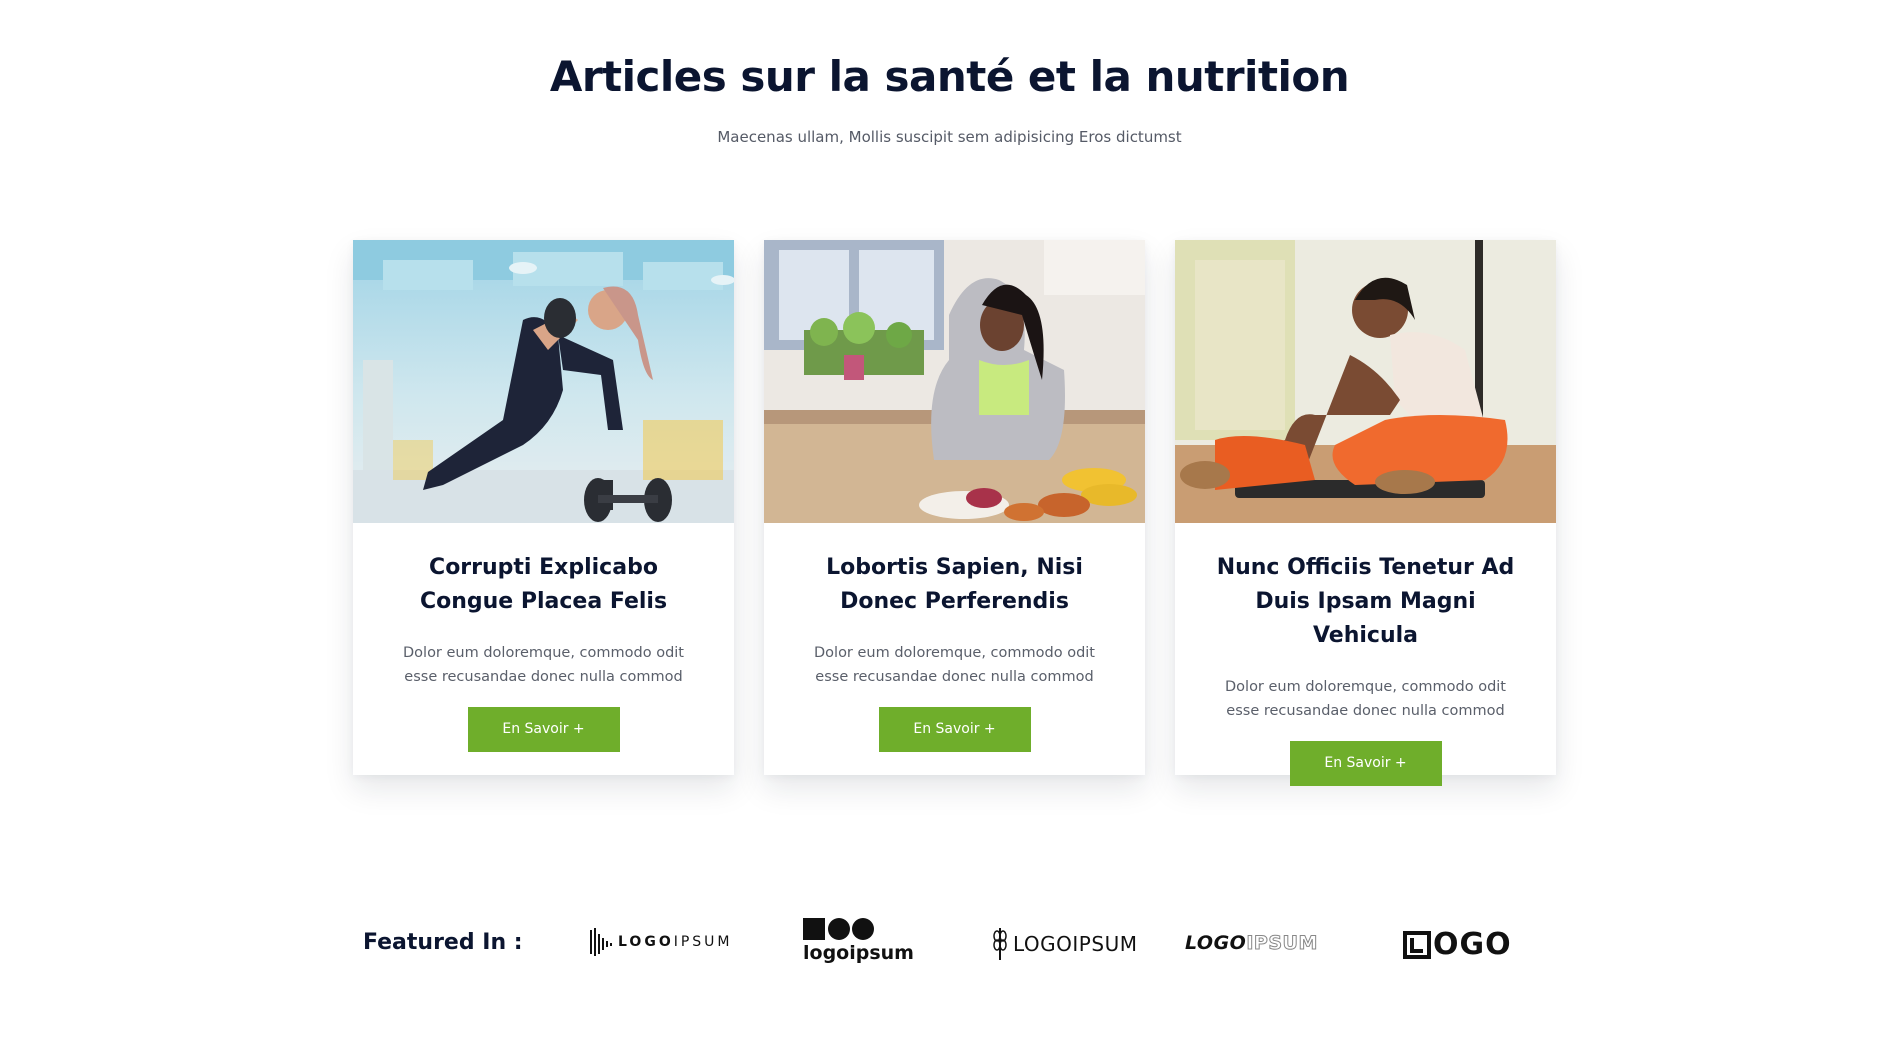 The width and height of the screenshot is (1899, 1046). Describe the element at coordinates (1365, 381) in the screenshot. I see `article-image-stretch` at that location.